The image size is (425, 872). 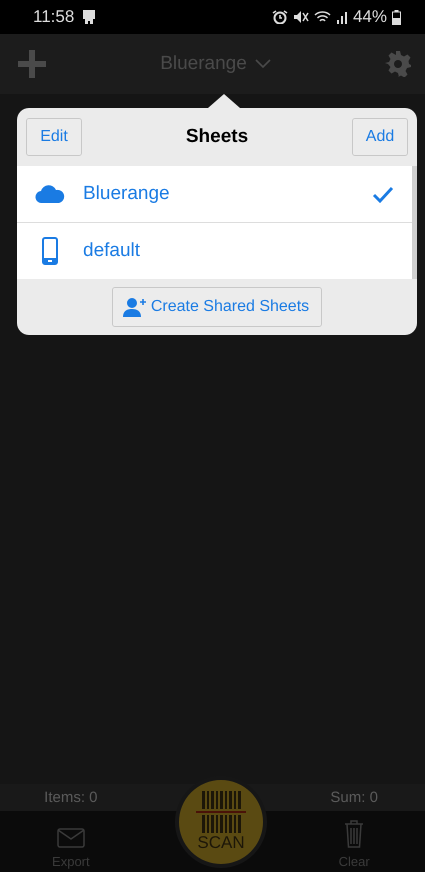 What do you see at coordinates (380, 137) in the screenshot?
I see `add-button: Add` at bounding box center [380, 137].